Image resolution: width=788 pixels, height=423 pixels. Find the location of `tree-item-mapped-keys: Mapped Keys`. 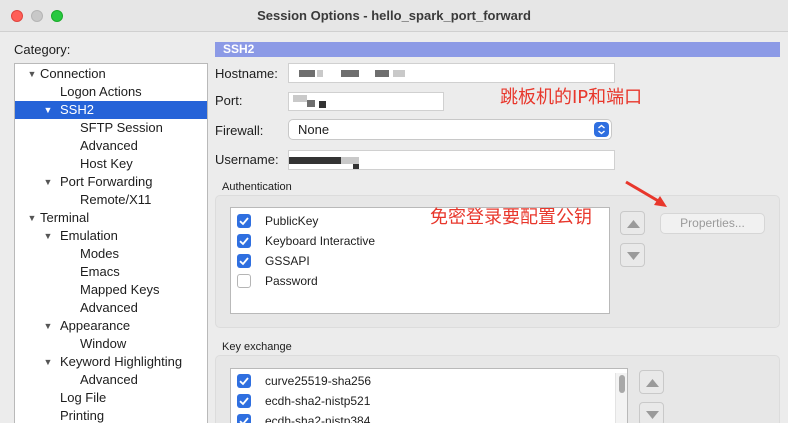

tree-item-mapped-keys: Mapped Keys is located at coordinates (111, 290).